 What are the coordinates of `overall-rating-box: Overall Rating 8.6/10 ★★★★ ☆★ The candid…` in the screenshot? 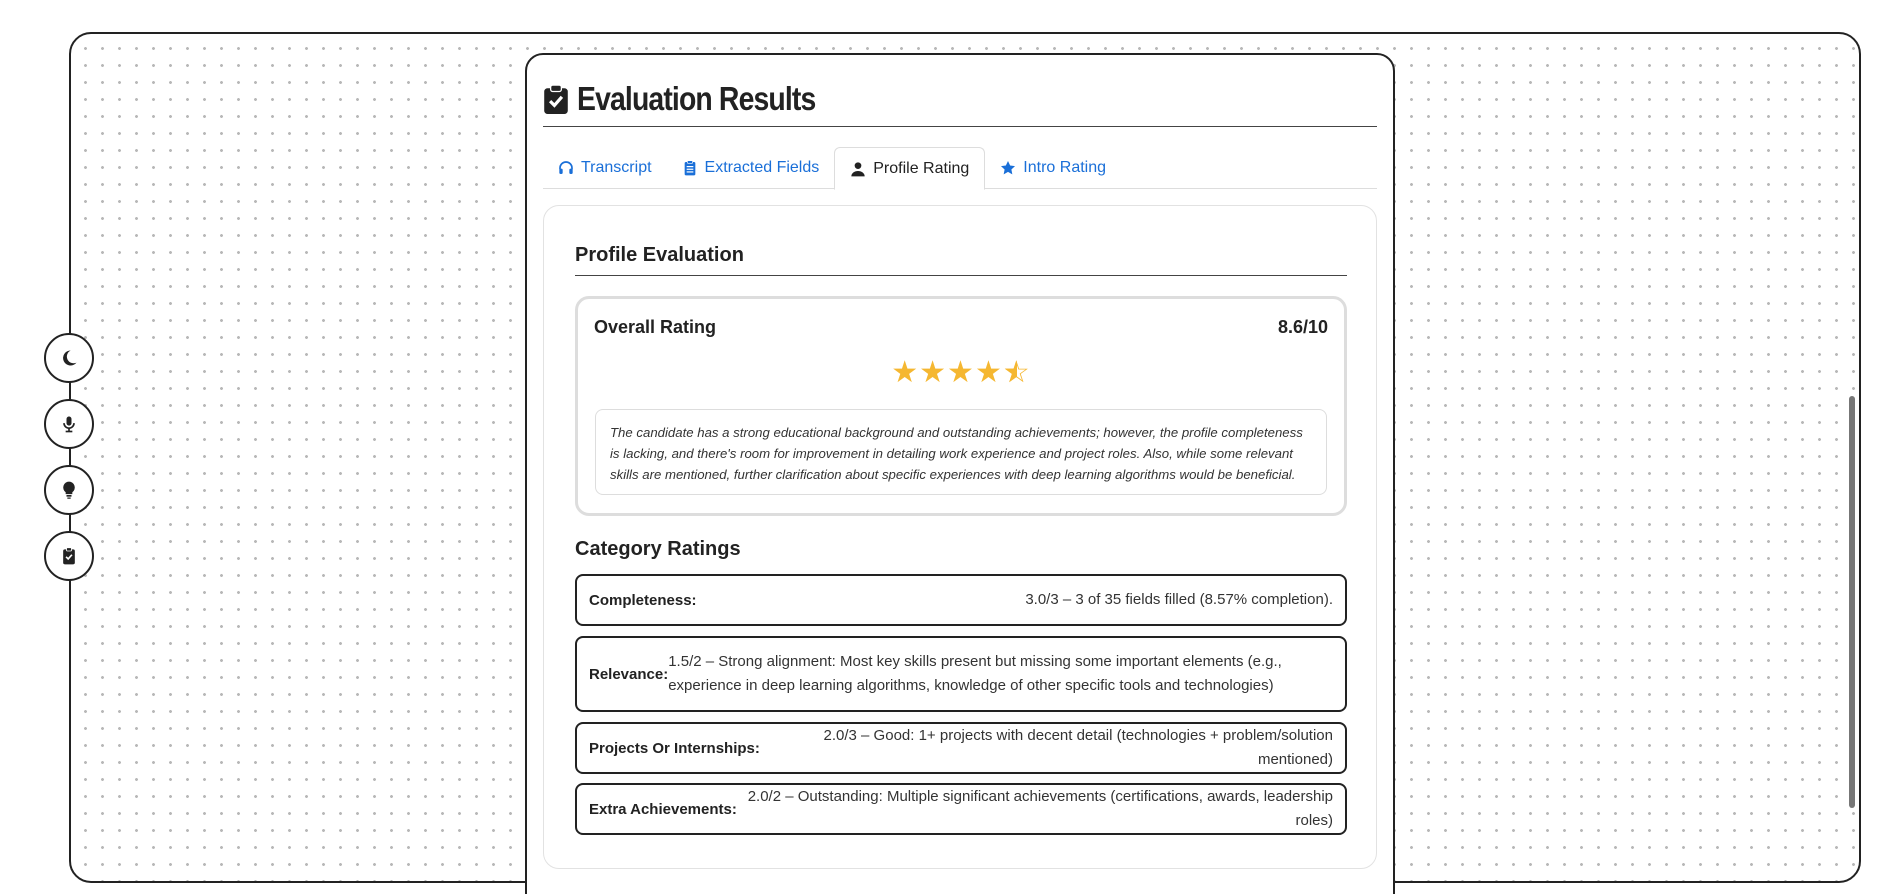 It's located at (961, 406).